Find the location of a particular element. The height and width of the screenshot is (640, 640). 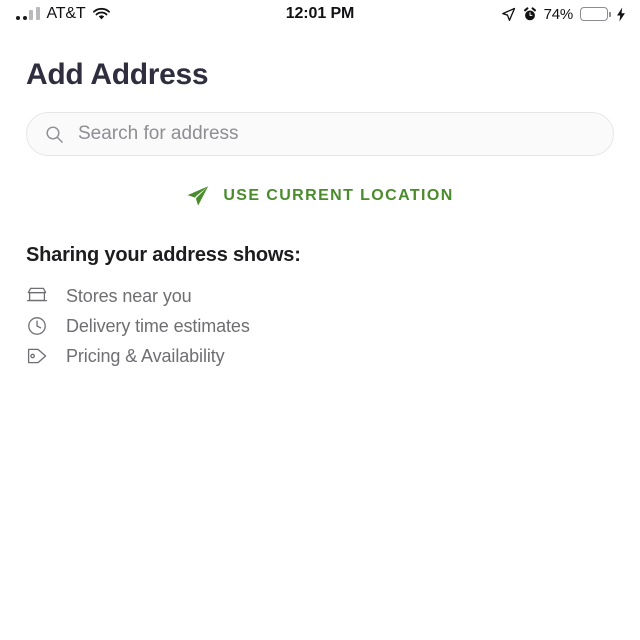

paper-plane-icon is located at coordinates (198, 196).